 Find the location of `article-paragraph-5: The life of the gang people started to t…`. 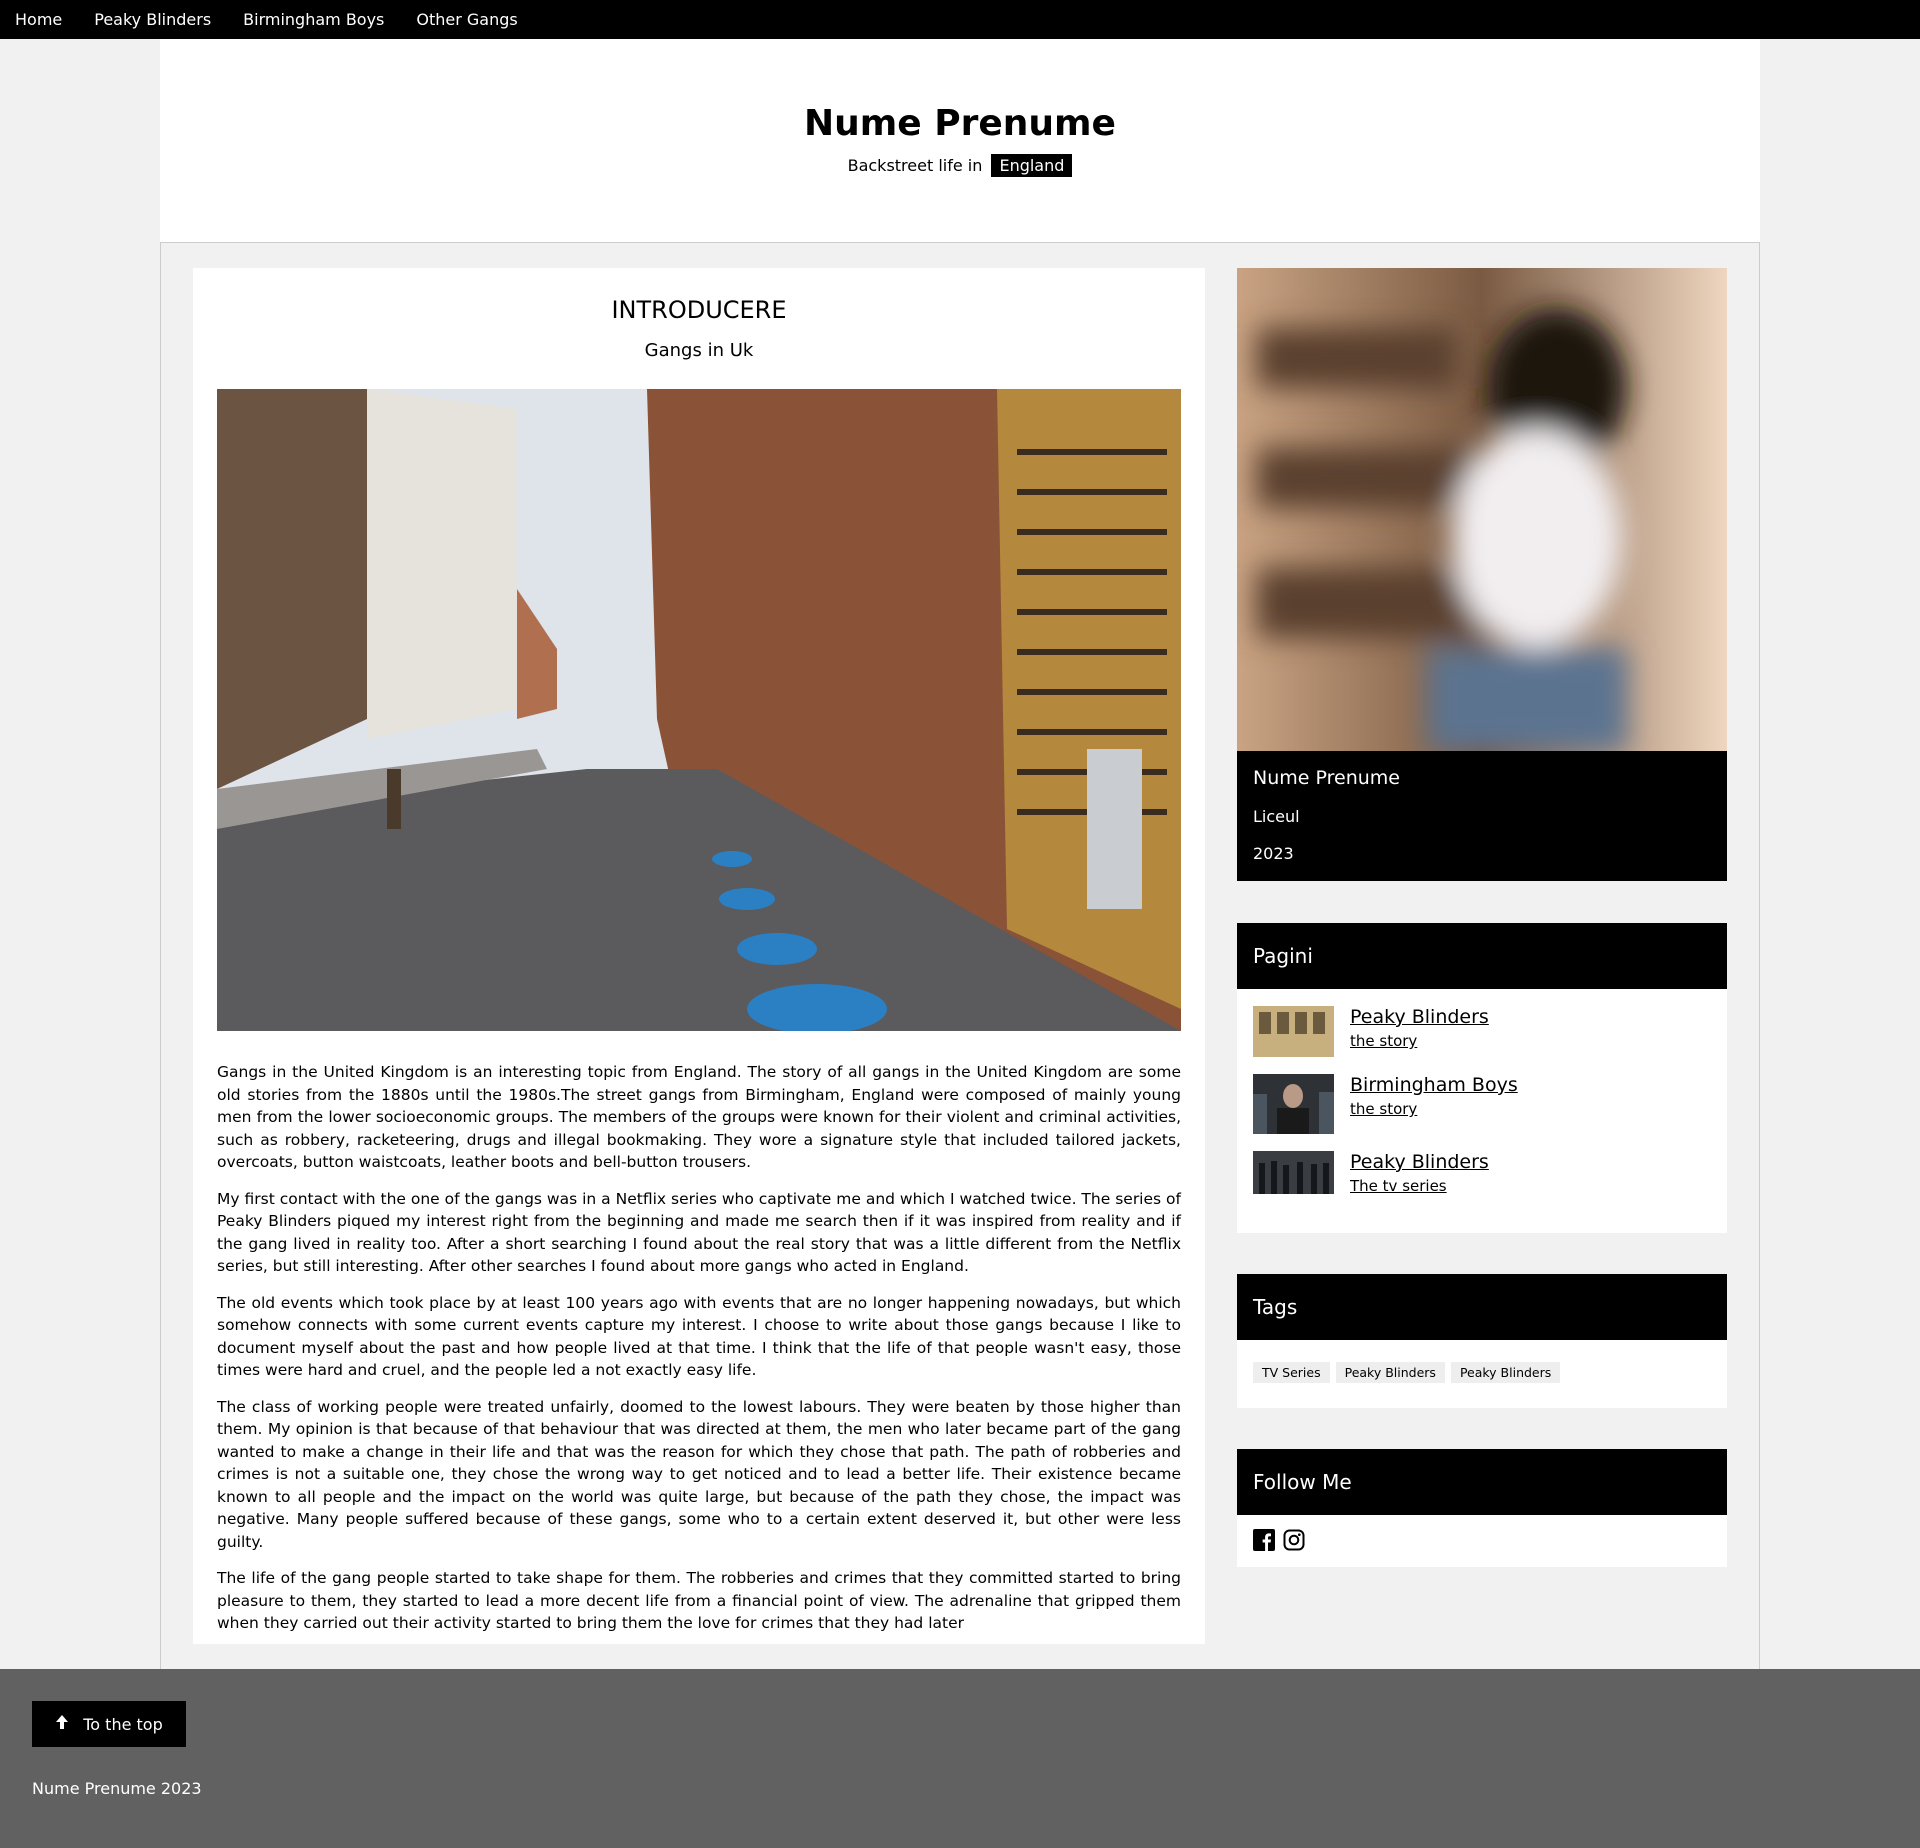

article-paragraph-5: The life of the gang people started to t… is located at coordinates (699, 1600).